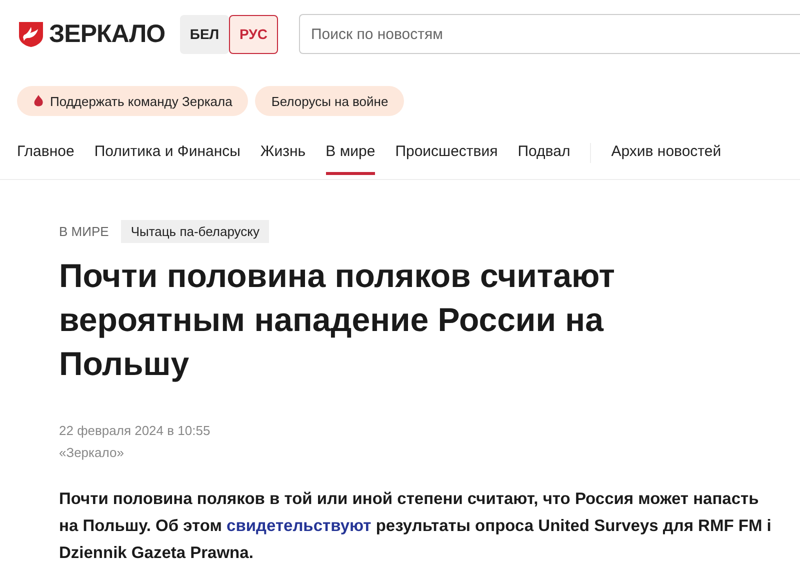 This screenshot has height=564, width=800. What do you see at coordinates (195, 231) in the screenshot?
I see `translate-link: Чытаць па-беларуску` at bounding box center [195, 231].